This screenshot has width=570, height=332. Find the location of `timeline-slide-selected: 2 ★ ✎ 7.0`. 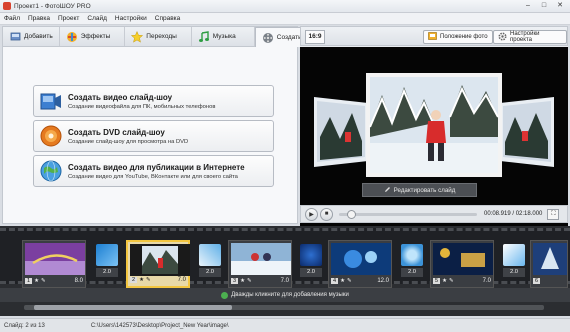

timeline-slide-selected: 2 ★ ✎ 7.0 is located at coordinates (158, 264).